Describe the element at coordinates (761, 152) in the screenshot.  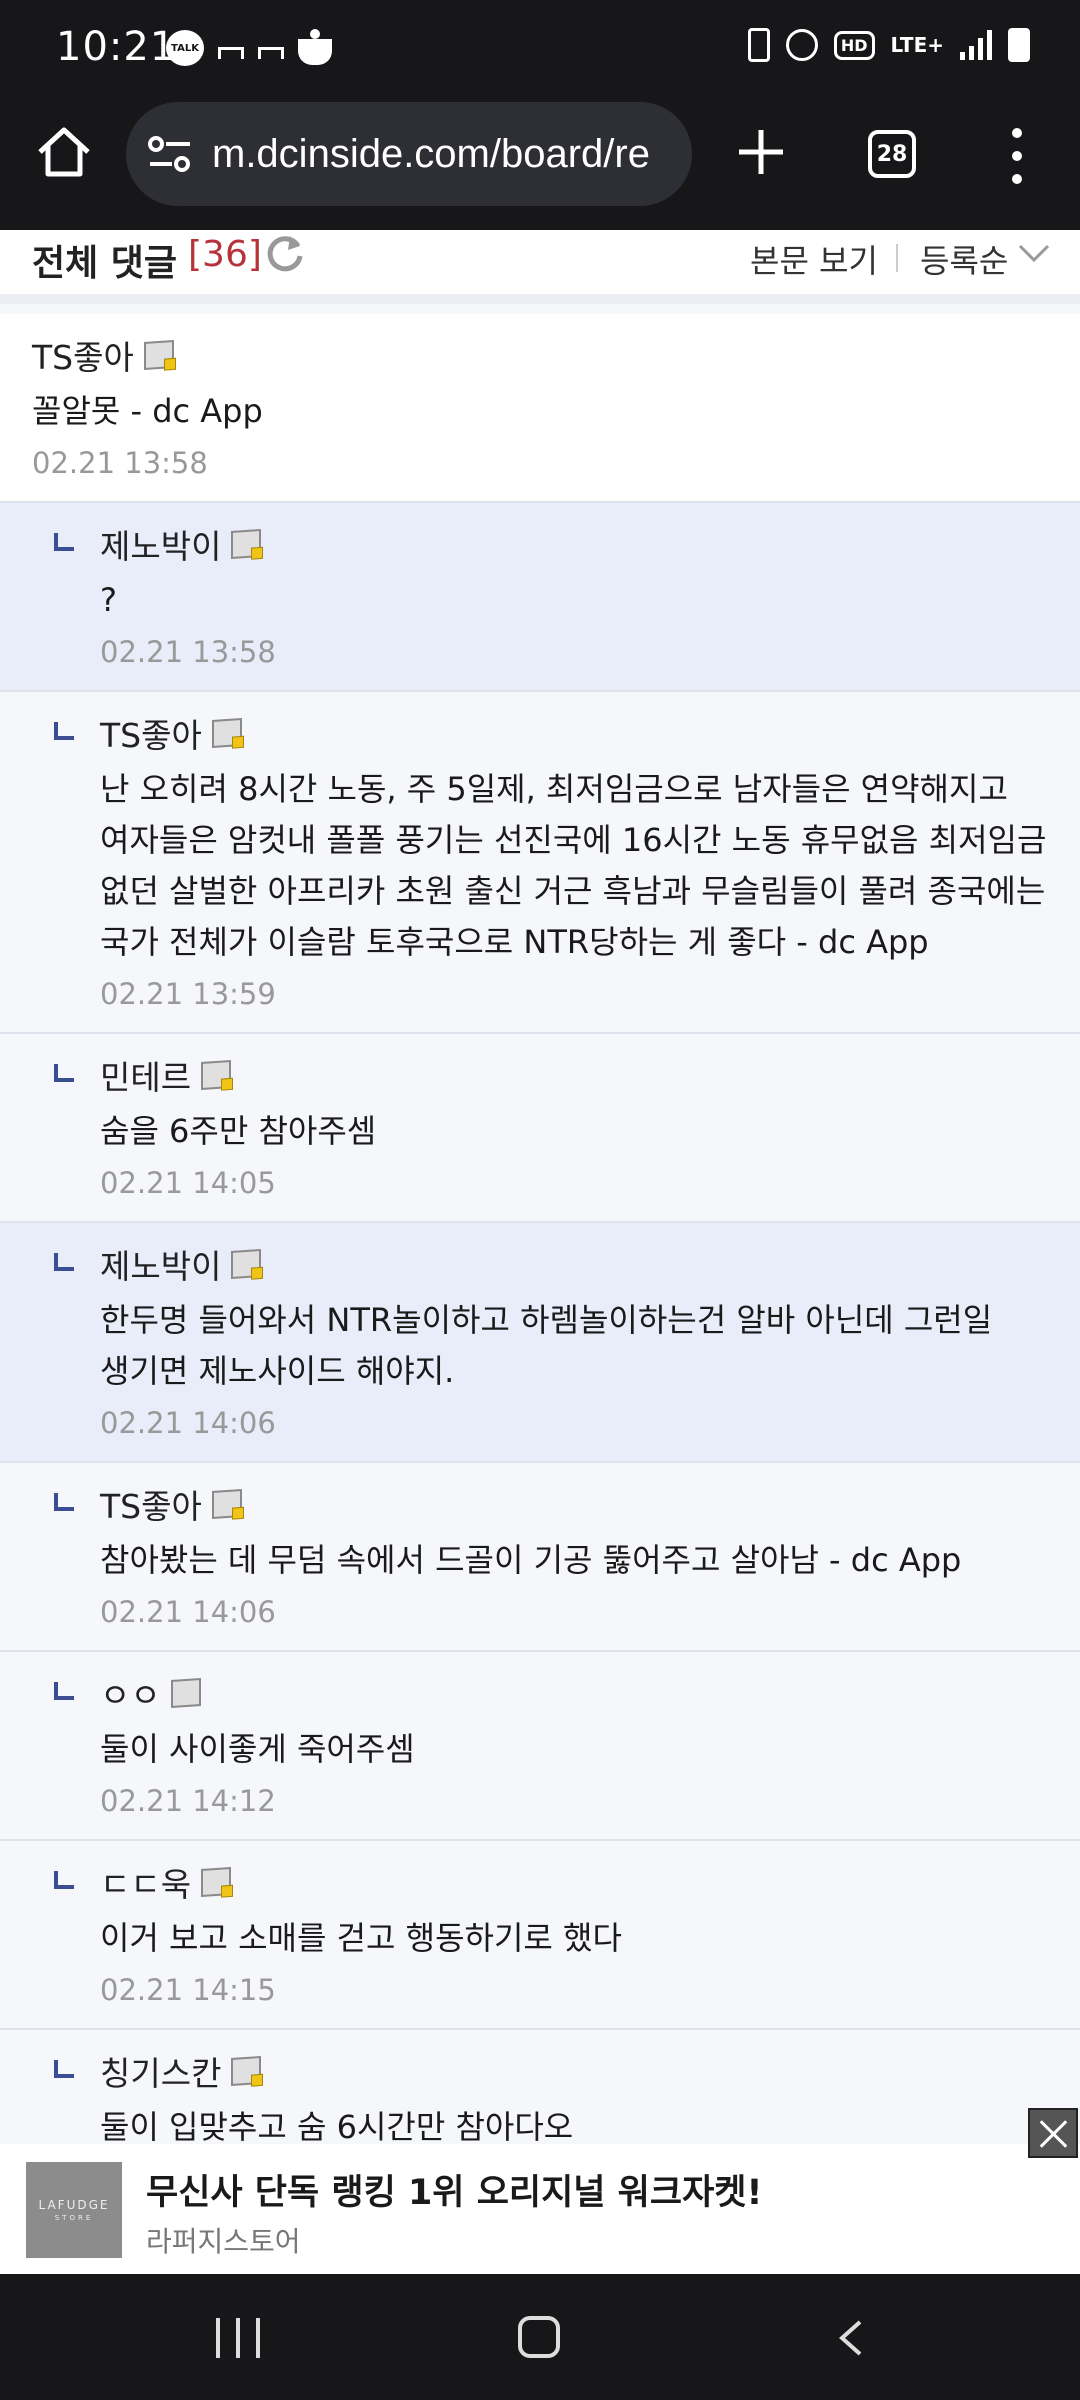
I see `new-tab-icon` at that location.